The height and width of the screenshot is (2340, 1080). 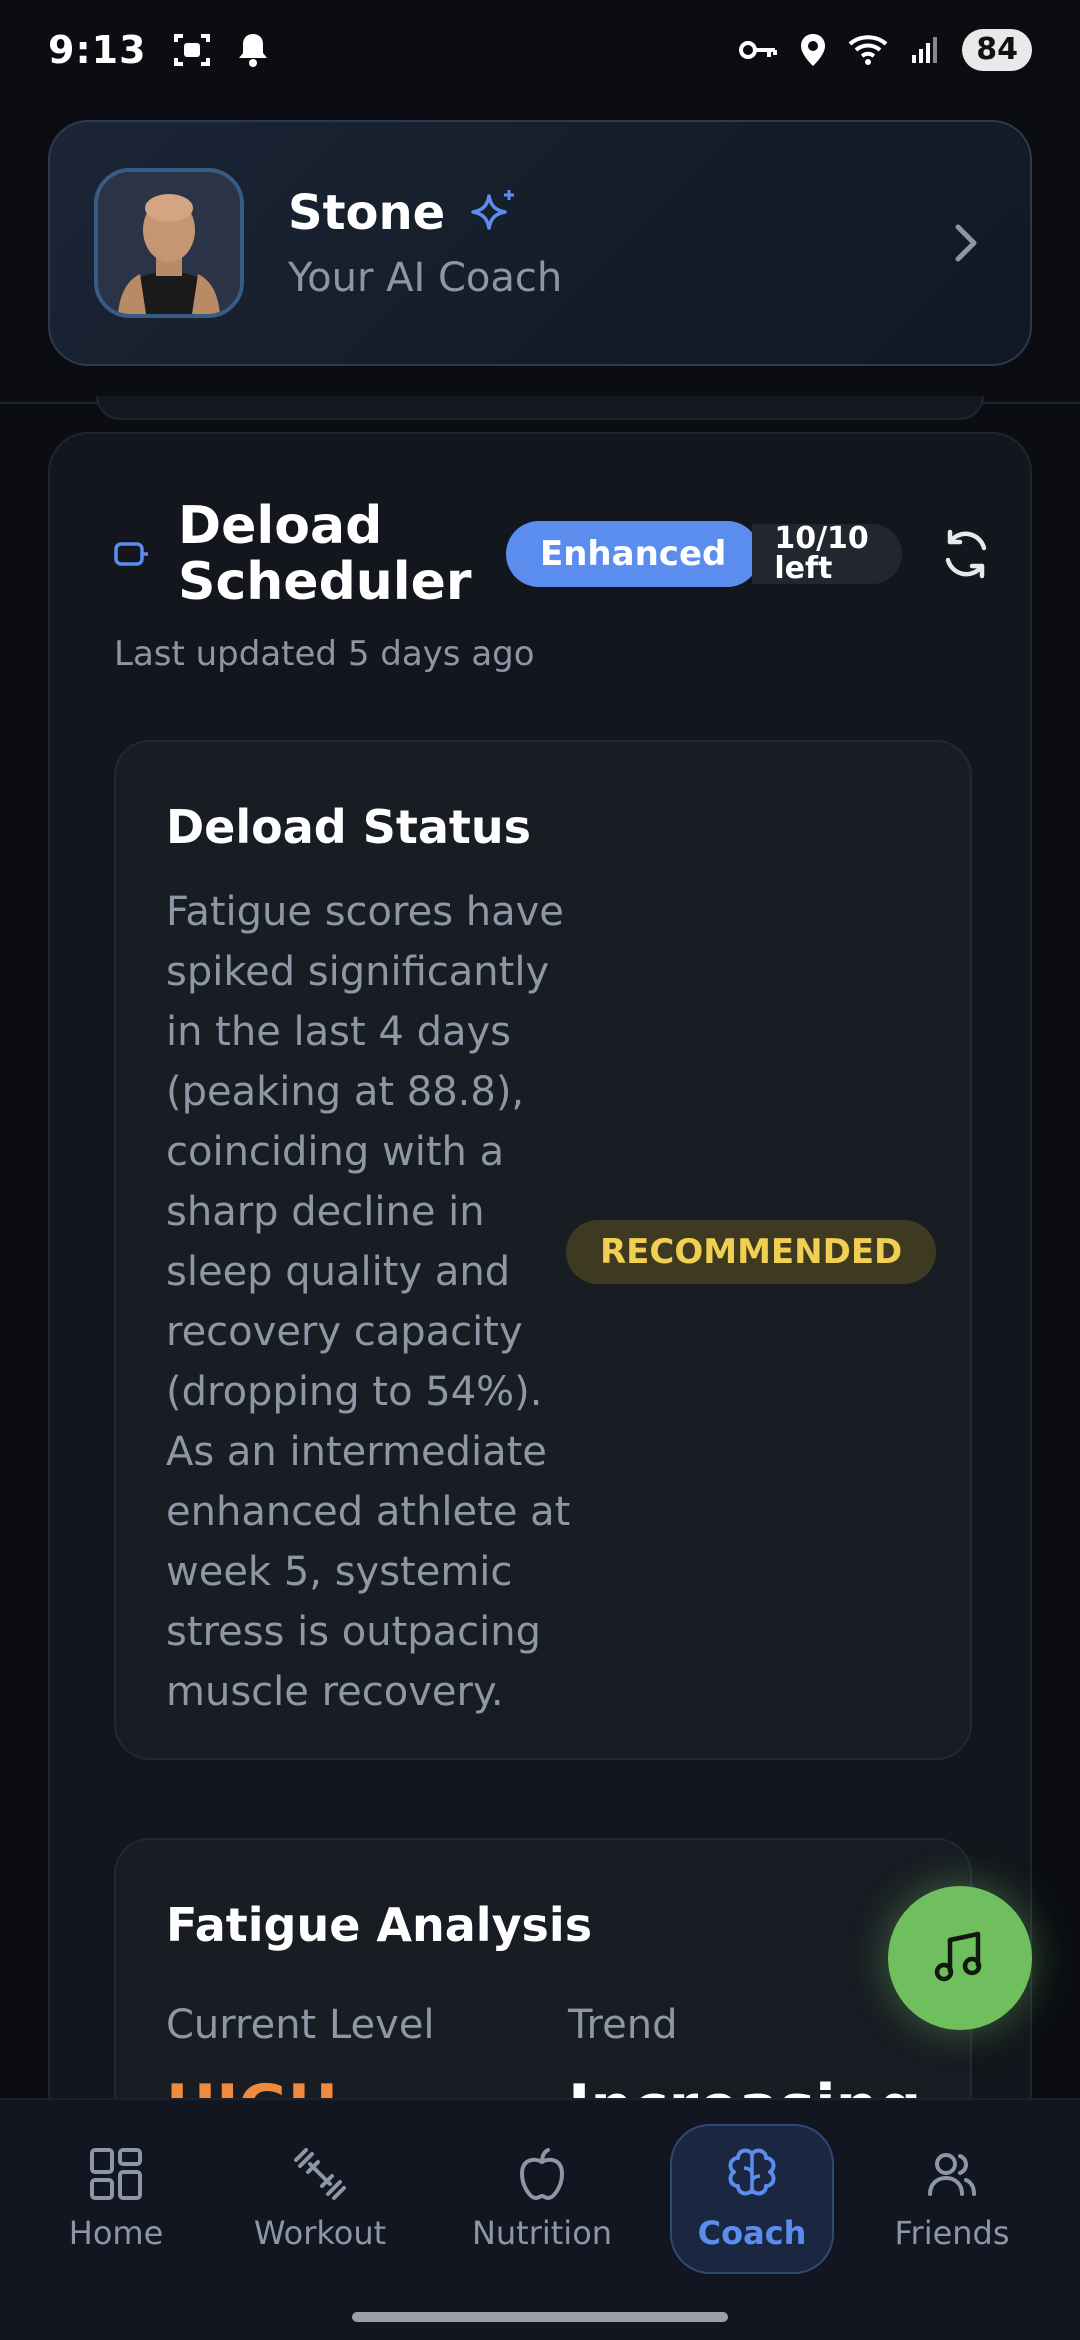 I want to click on wifi-icon, so click(x=868, y=50).